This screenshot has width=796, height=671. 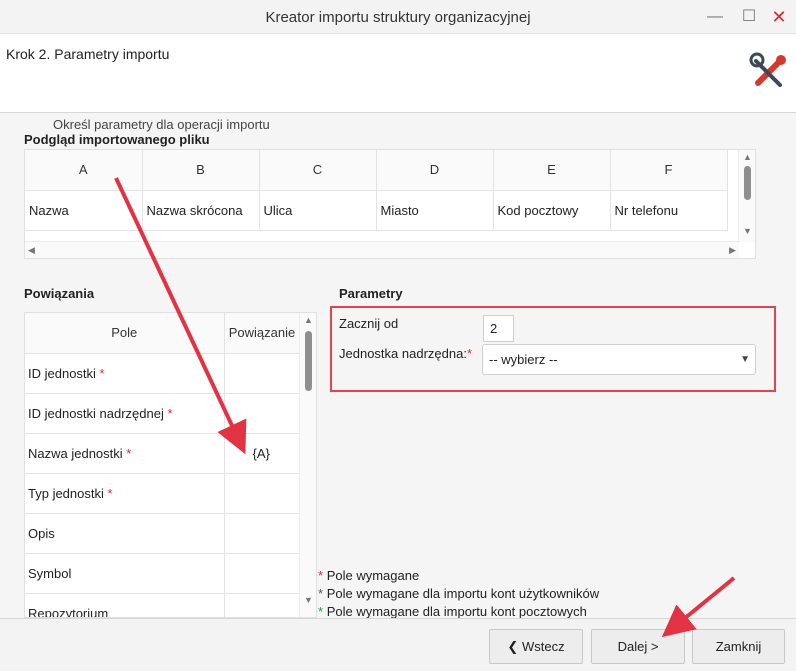 I want to click on parent-unit-select: -- wybierz -- ▼, so click(x=619, y=359).